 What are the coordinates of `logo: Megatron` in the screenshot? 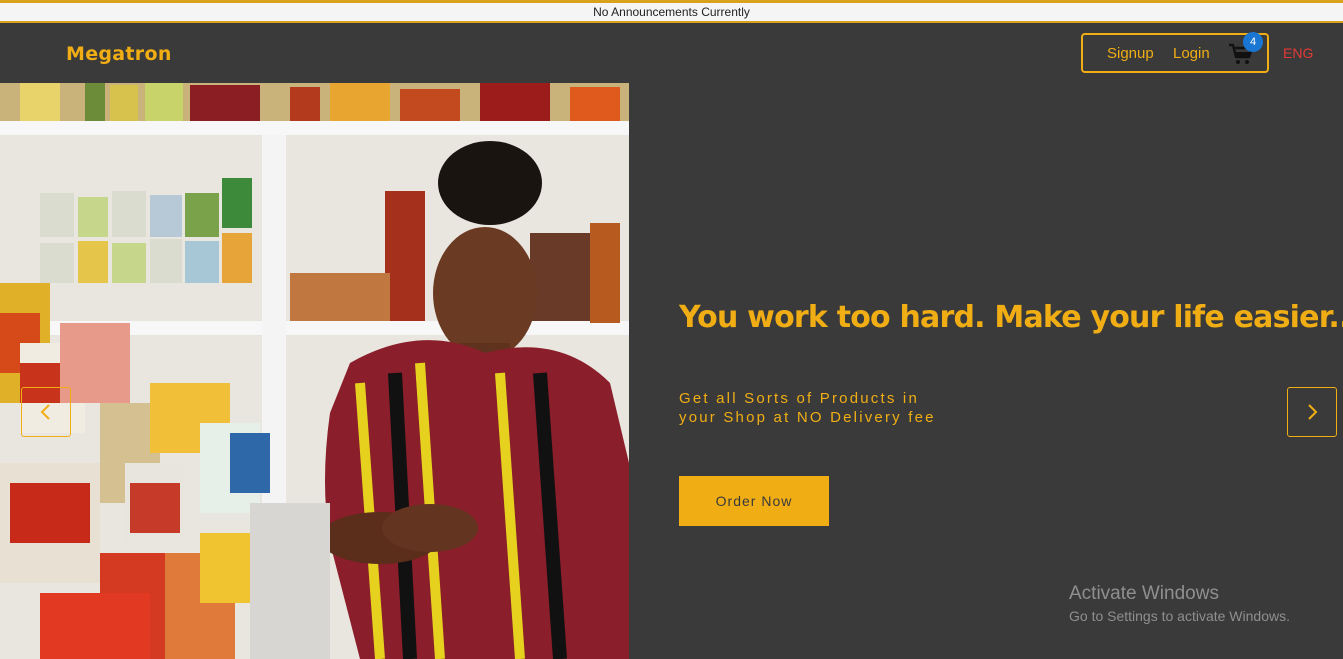 It's located at (119, 54).